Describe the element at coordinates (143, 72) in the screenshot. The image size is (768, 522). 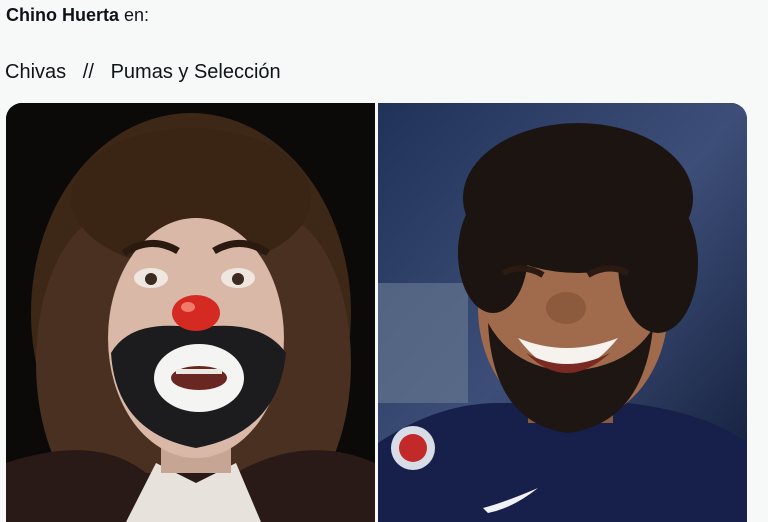
I see `post-text: Chivas // Pumas y Selección` at that location.